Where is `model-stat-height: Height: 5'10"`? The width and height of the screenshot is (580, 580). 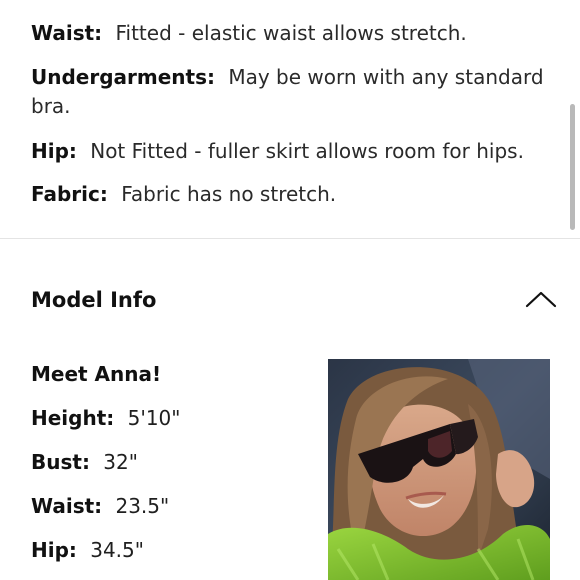 model-stat-height: Height: 5'10" is located at coordinates (105, 418).